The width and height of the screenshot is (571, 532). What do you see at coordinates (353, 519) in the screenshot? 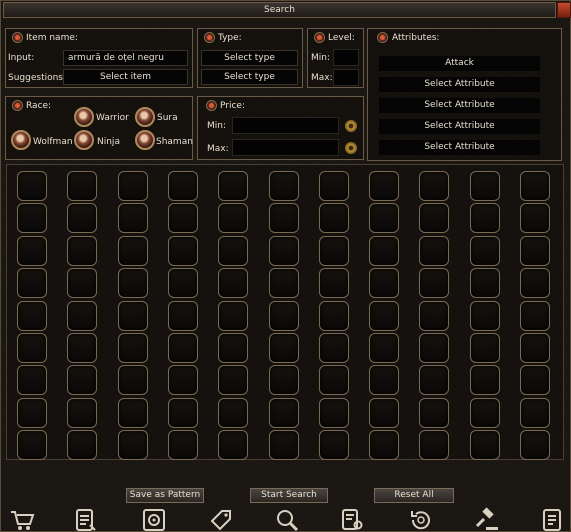
I see `search-document-icon` at bounding box center [353, 519].